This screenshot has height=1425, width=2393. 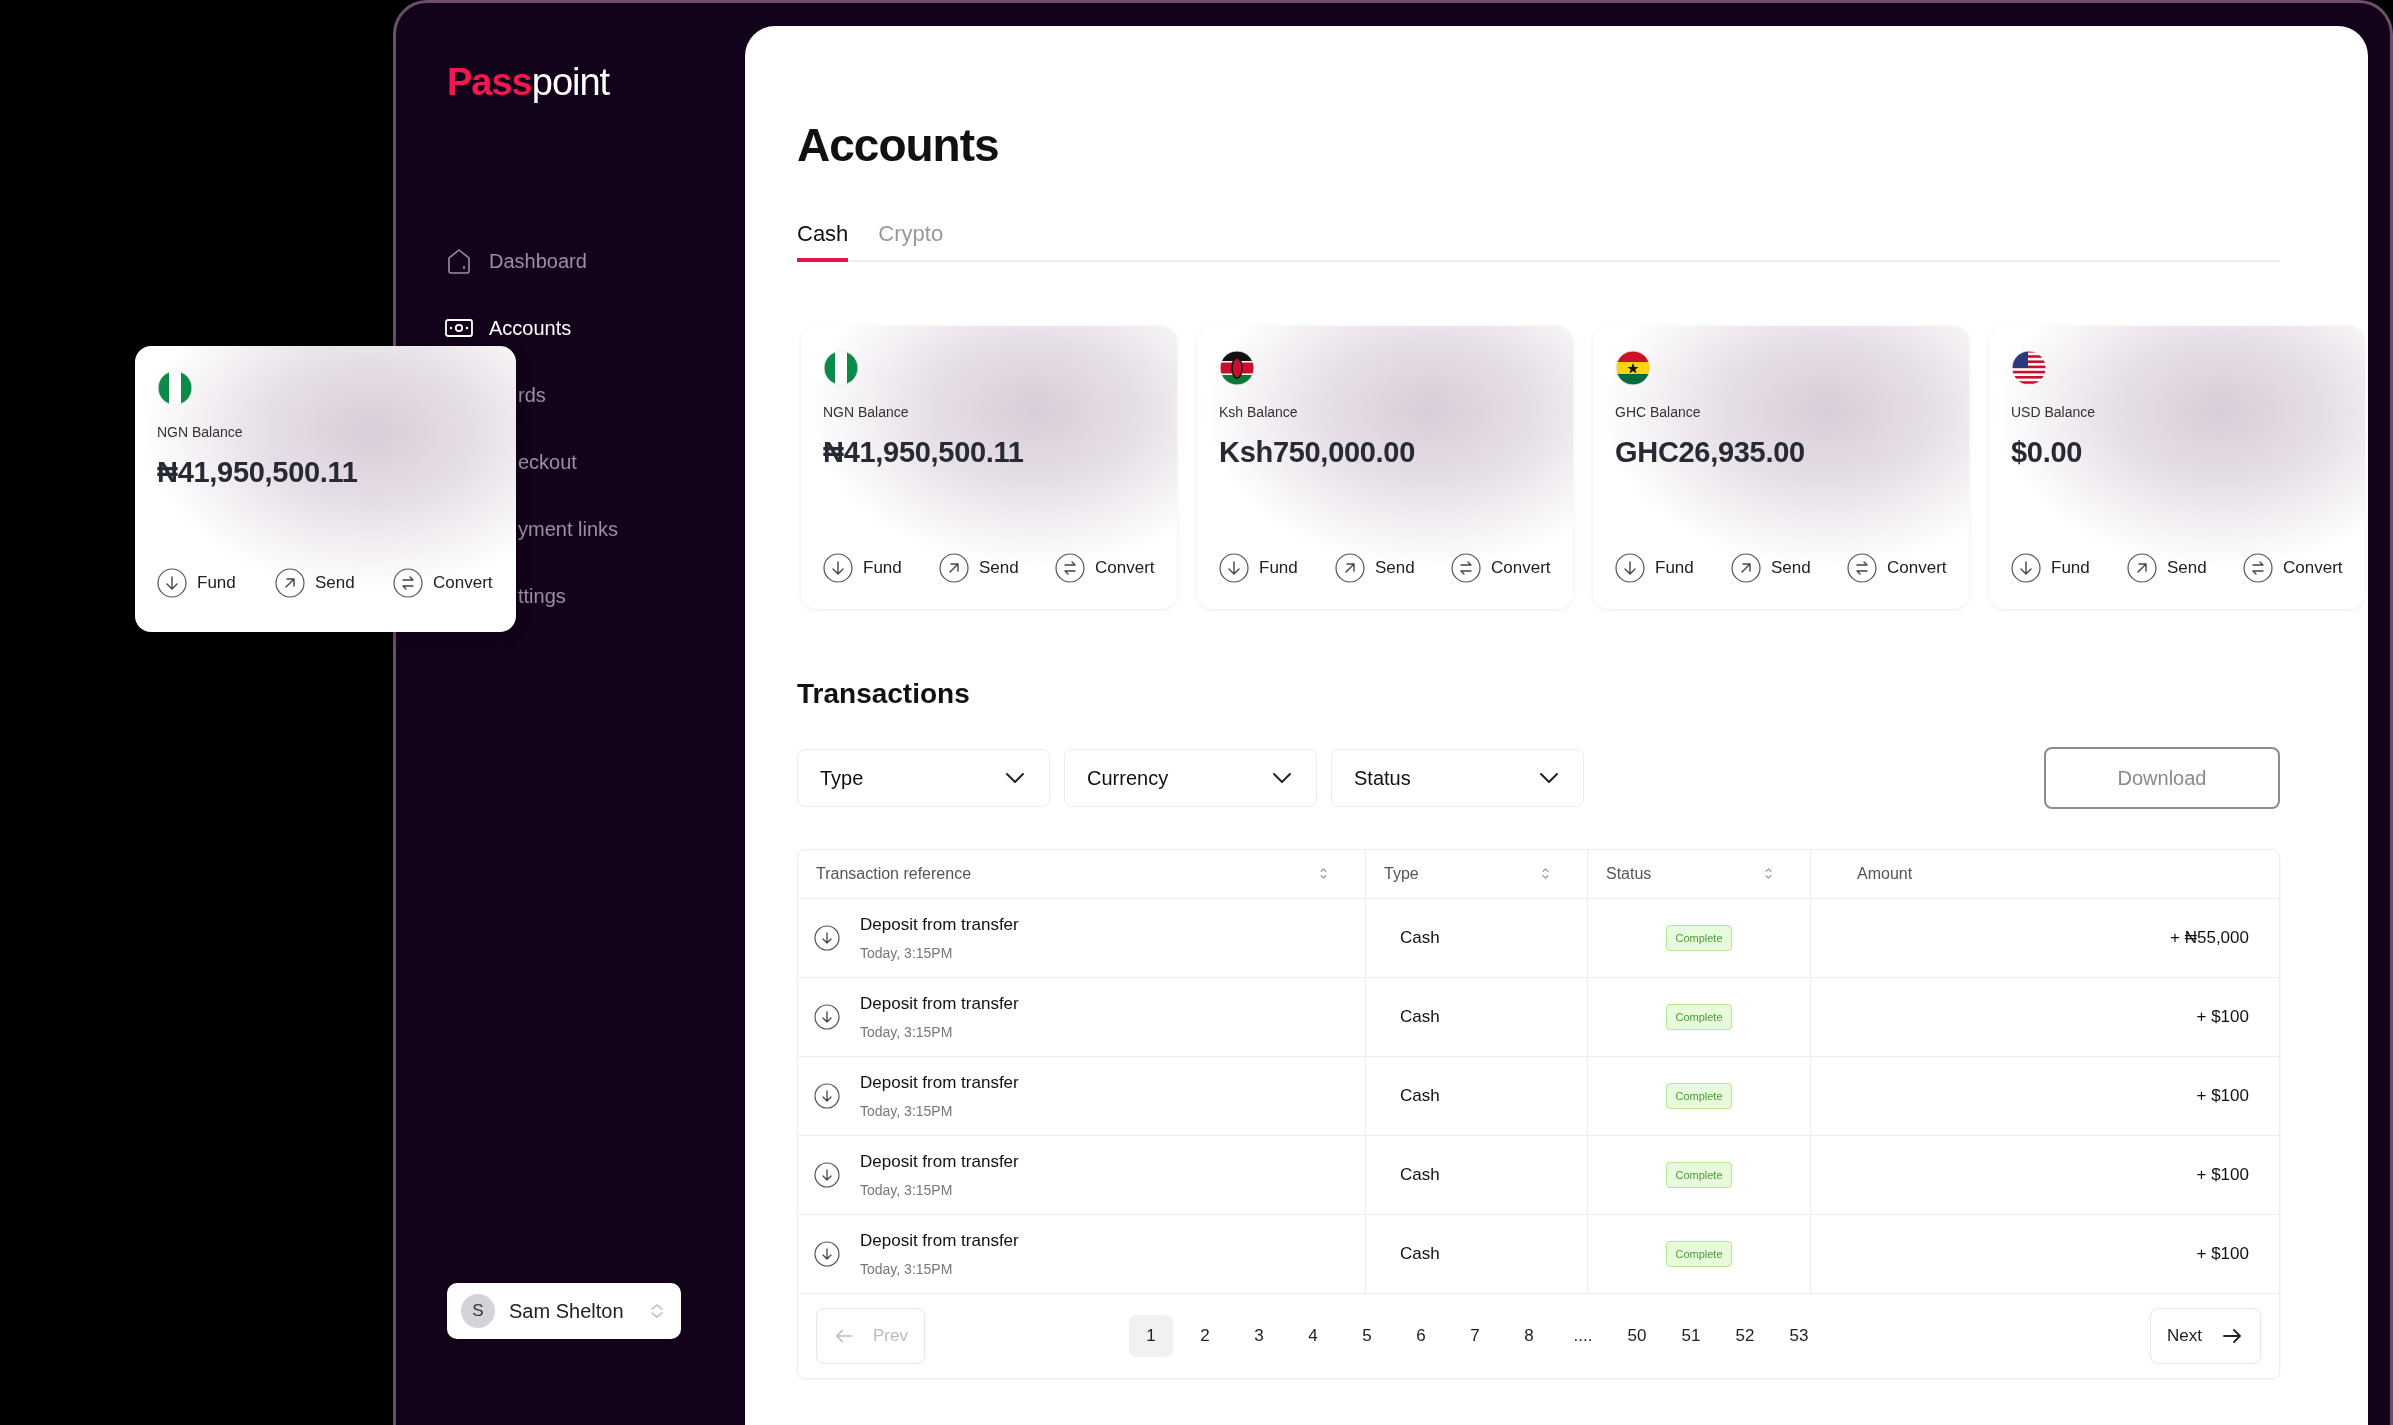 I want to click on page-button: 4, so click(x=1313, y=1335).